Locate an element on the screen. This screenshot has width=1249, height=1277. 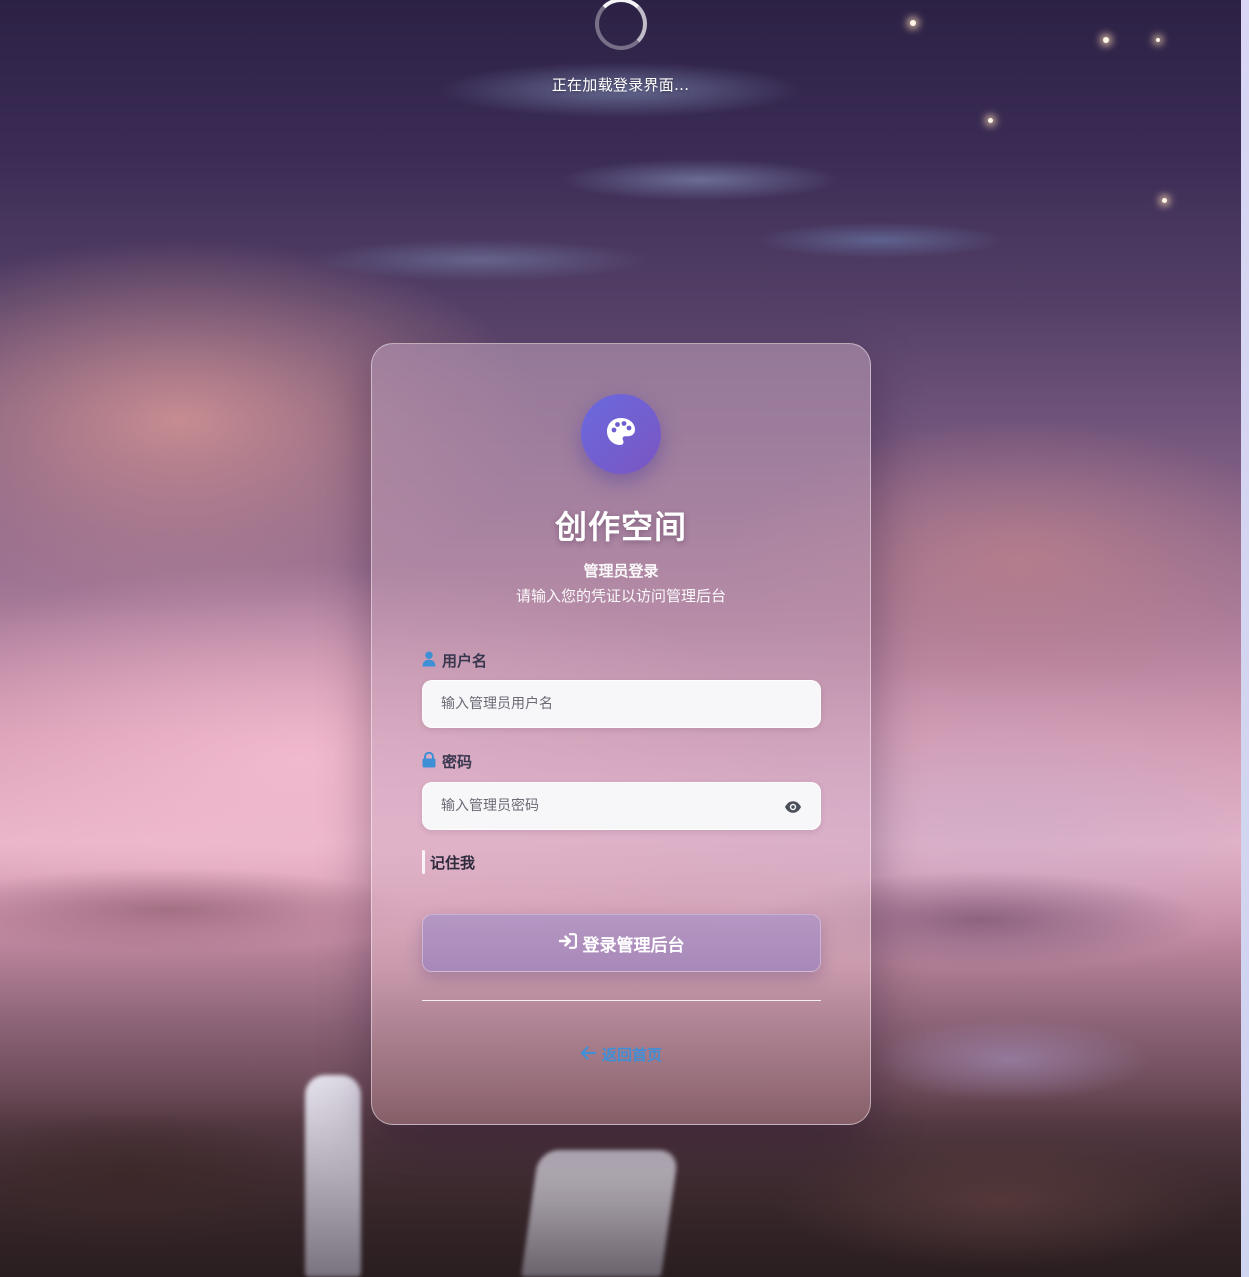
remember-checkbox is located at coordinates (423, 862).